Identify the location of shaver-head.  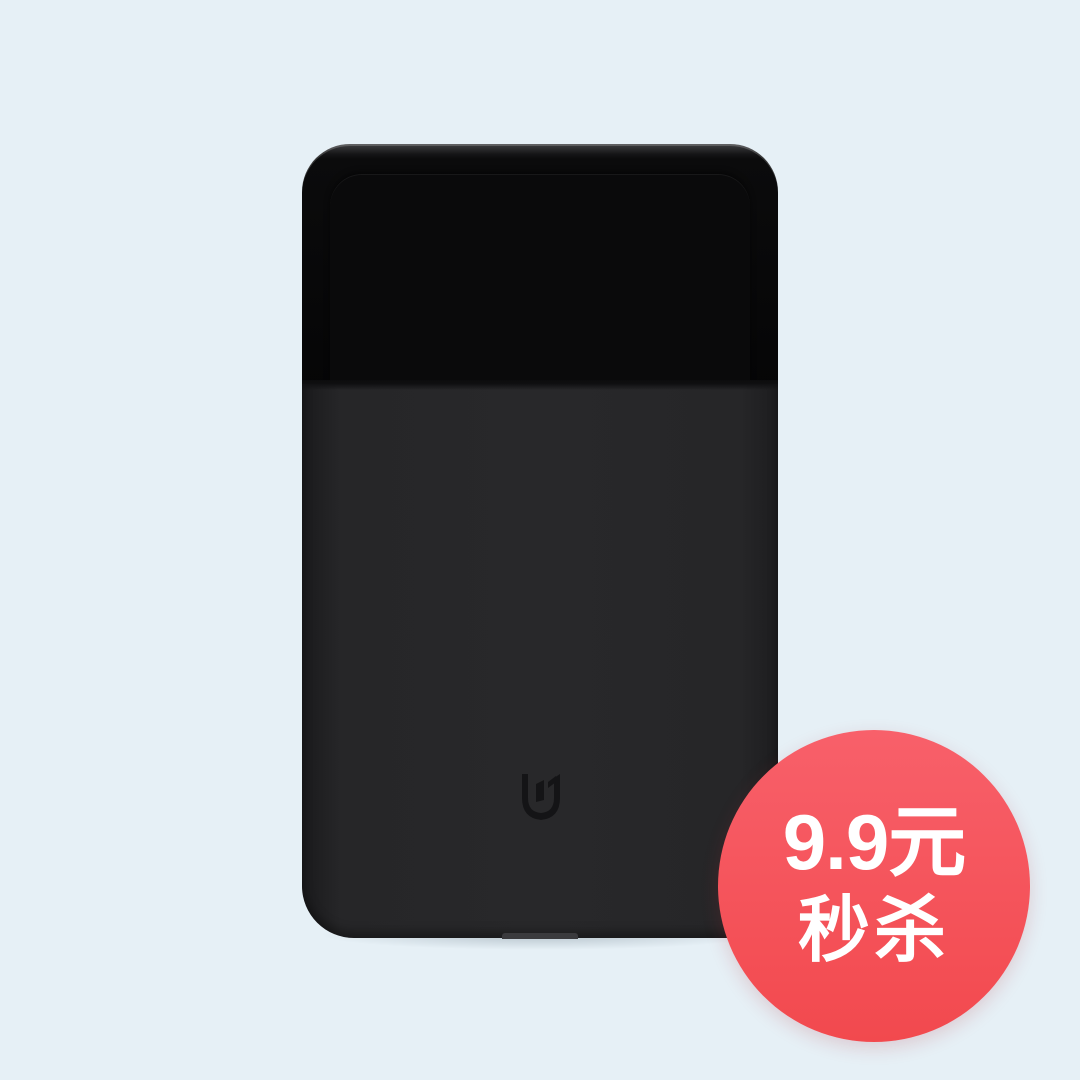
(540, 269).